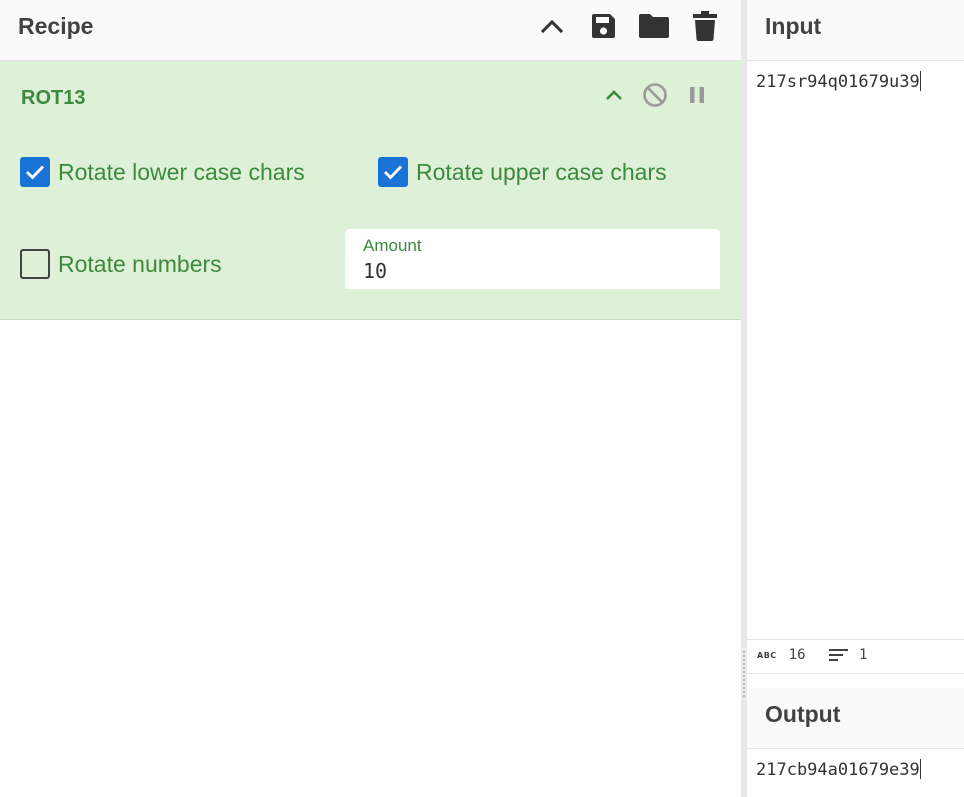  What do you see at coordinates (797, 655) in the screenshot?
I see `length-value: 16` at bounding box center [797, 655].